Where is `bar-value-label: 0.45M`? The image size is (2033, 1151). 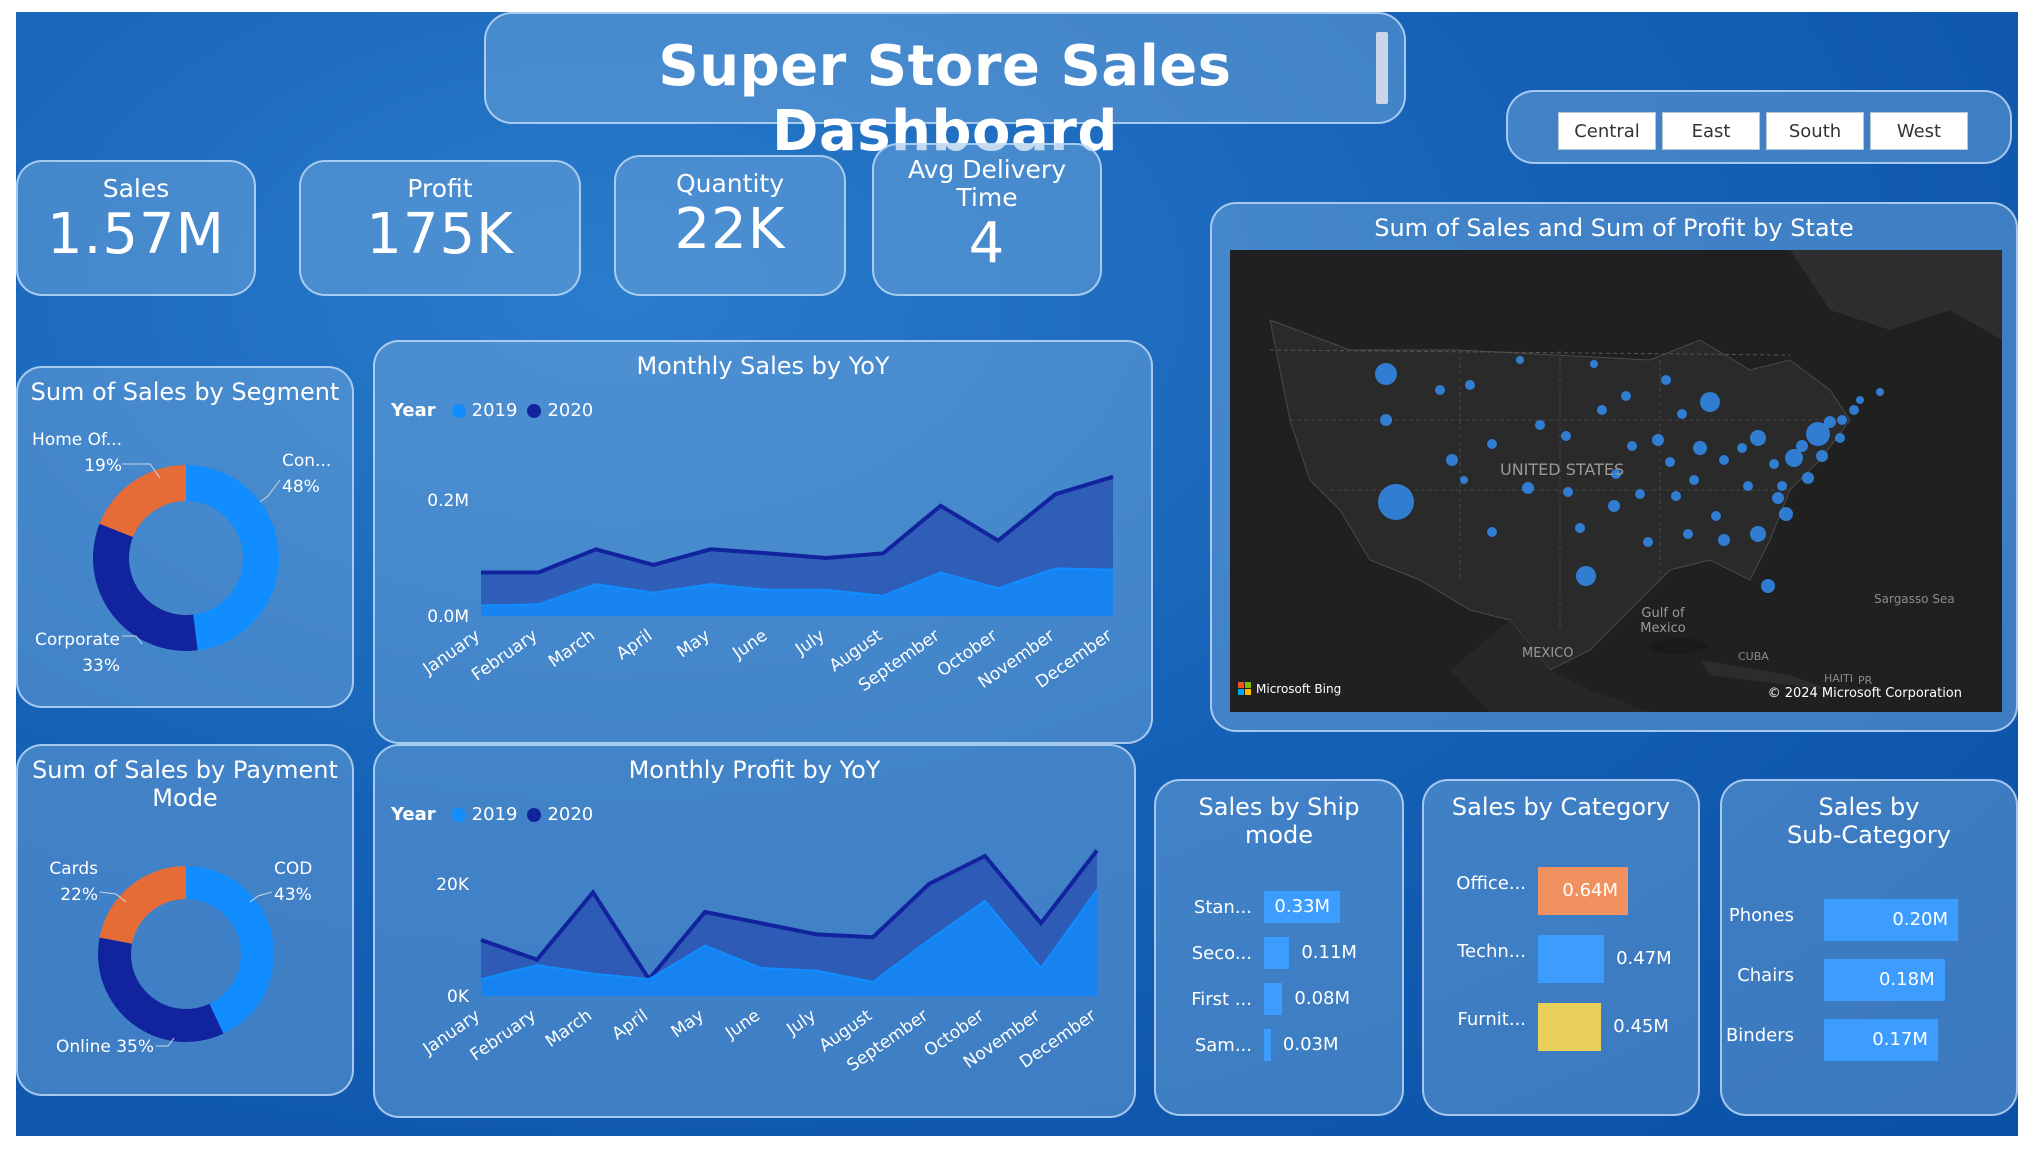
bar-value-label: 0.45M is located at coordinates (1641, 1026).